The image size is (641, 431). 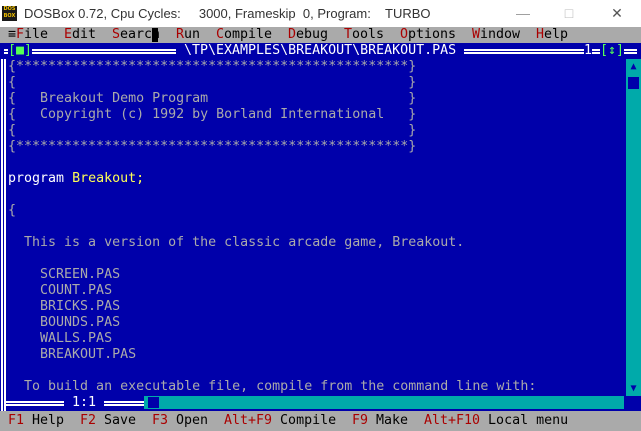 I want to click on horizontal-scroll-thumb, so click(x=153, y=402).